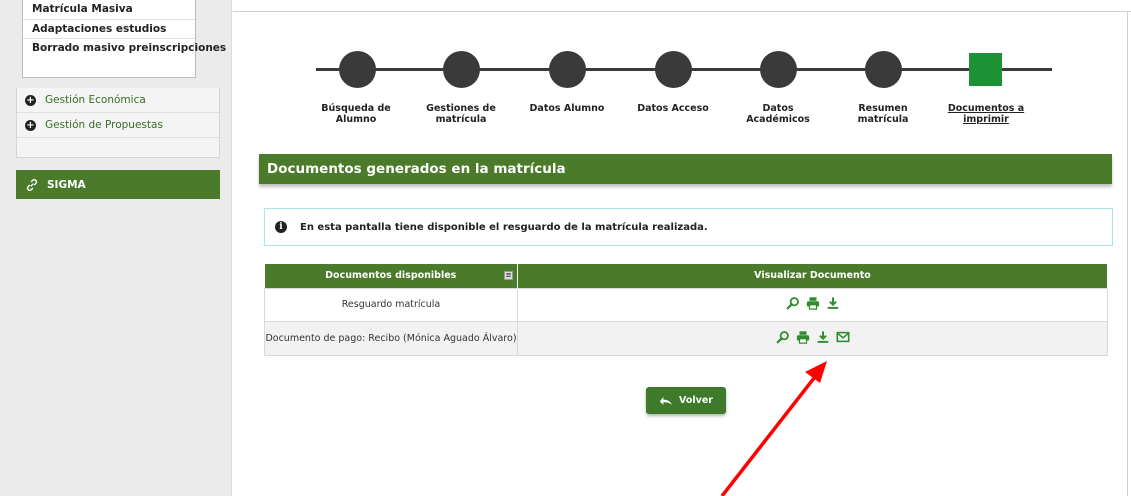 Image resolution: width=1131 pixels, height=496 pixels. I want to click on step-label-gestiones: Gestiones de matrícula, so click(461, 114).